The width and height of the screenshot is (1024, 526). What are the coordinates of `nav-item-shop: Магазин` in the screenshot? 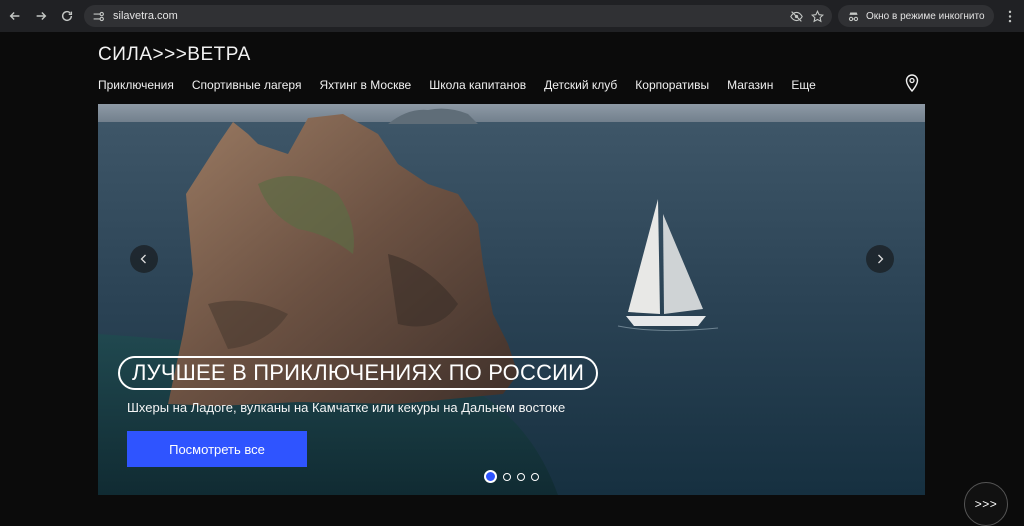 It's located at (750, 85).